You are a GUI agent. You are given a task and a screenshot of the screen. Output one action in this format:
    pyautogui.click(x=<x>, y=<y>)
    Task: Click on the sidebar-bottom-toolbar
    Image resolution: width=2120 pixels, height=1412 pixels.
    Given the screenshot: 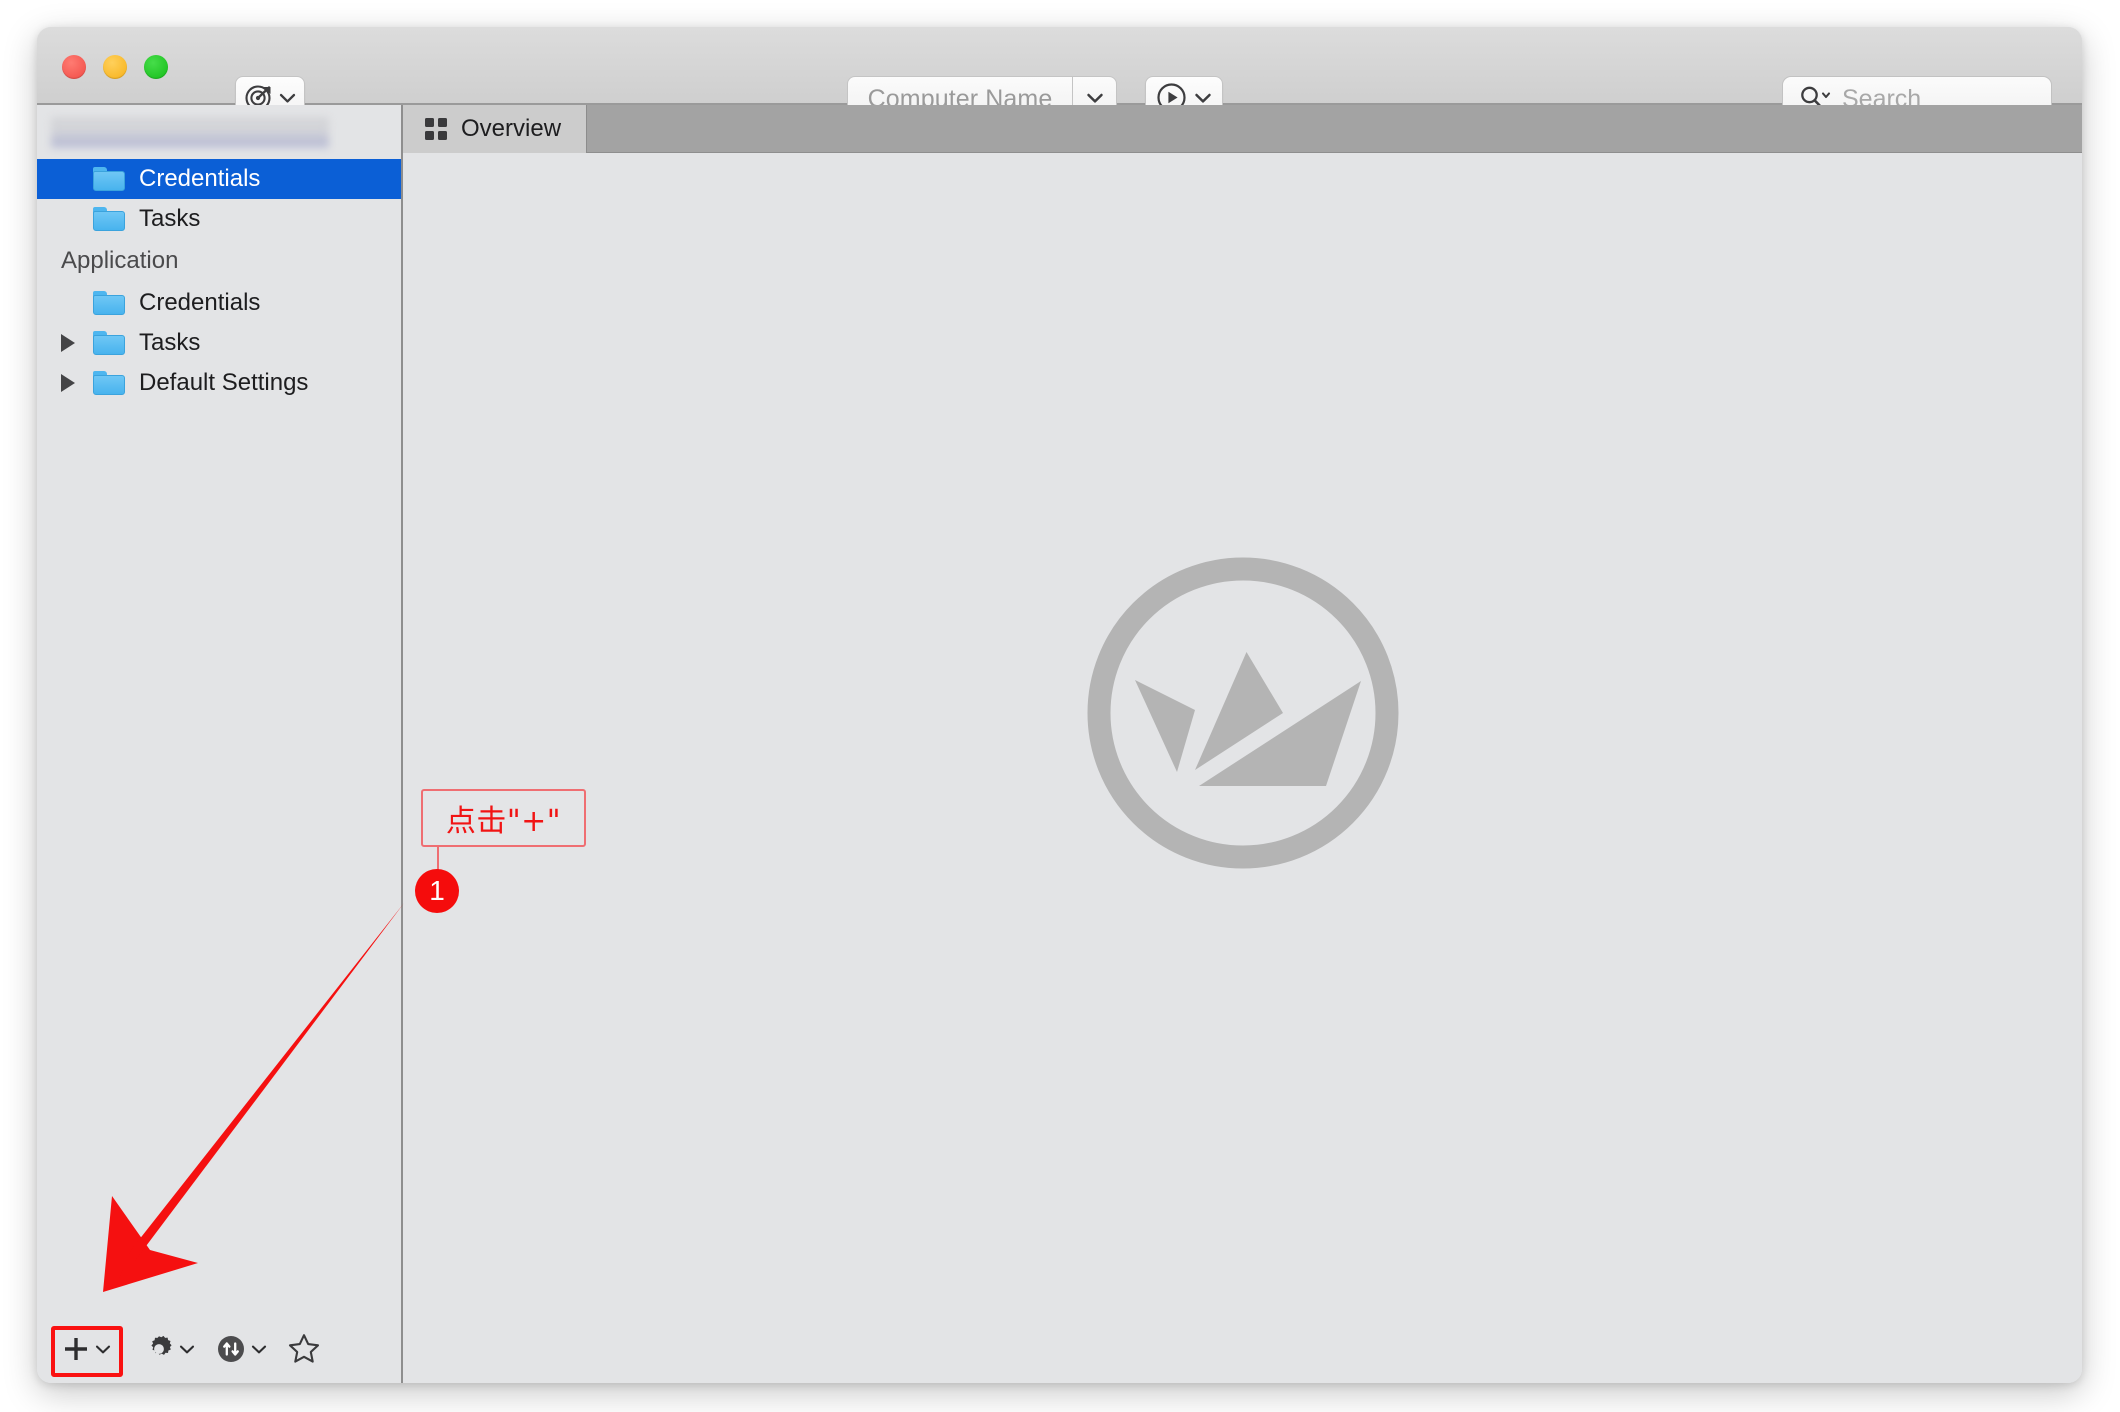 What is the action you would take?
    pyautogui.click(x=219, y=1351)
    